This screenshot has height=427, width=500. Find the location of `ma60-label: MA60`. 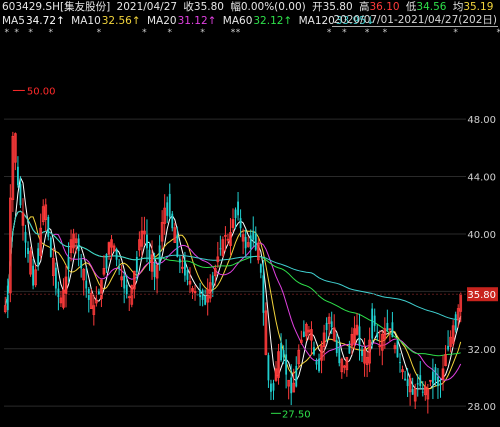

ma60-label: MA60 is located at coordinates (237, 21).